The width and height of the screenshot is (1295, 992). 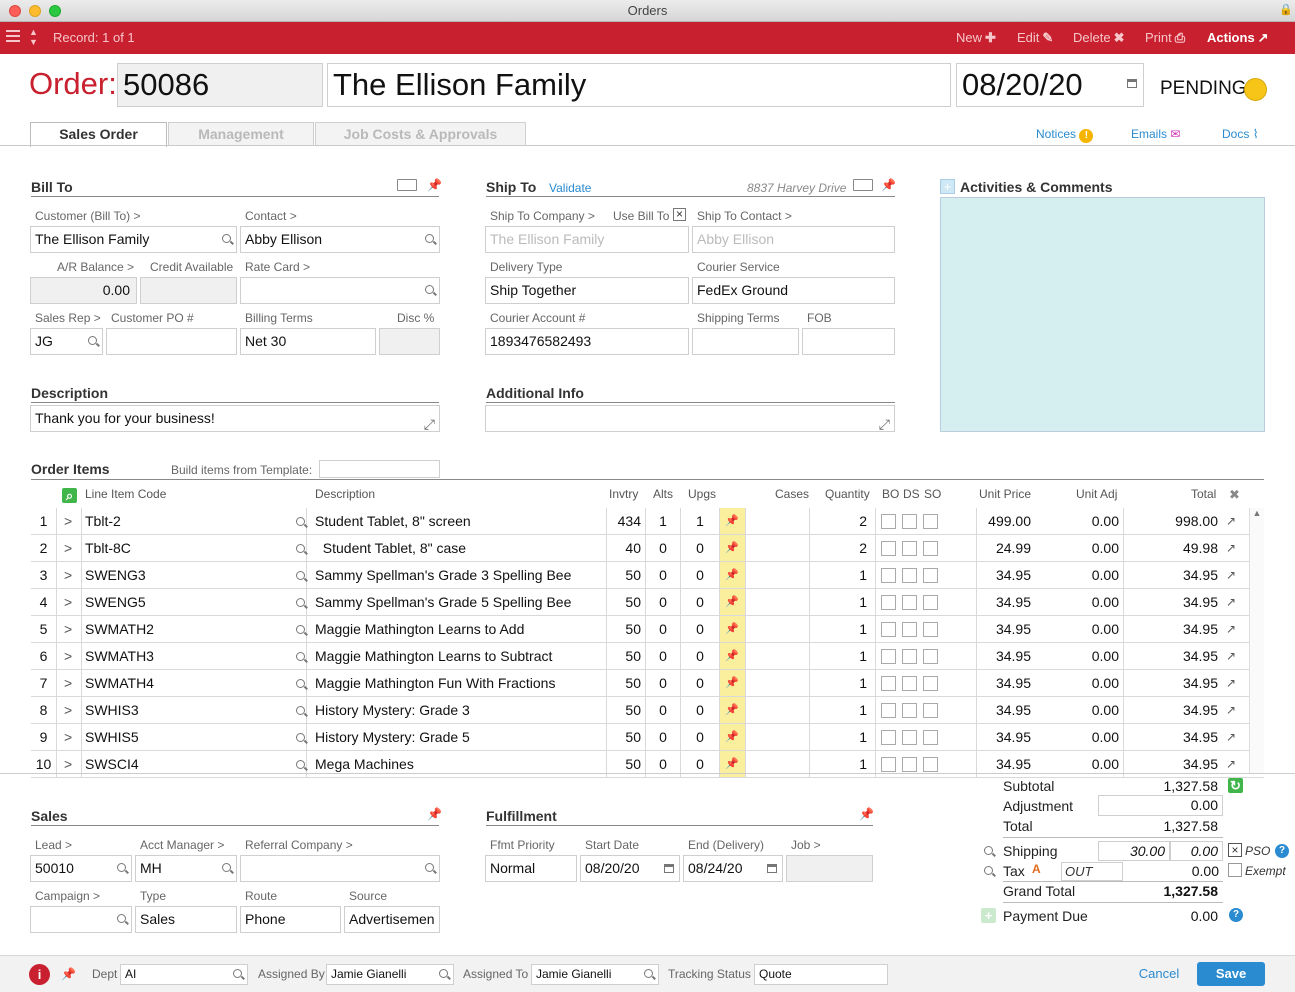 I want to click on lead-label: Lead >, so click(x=53, y=845).